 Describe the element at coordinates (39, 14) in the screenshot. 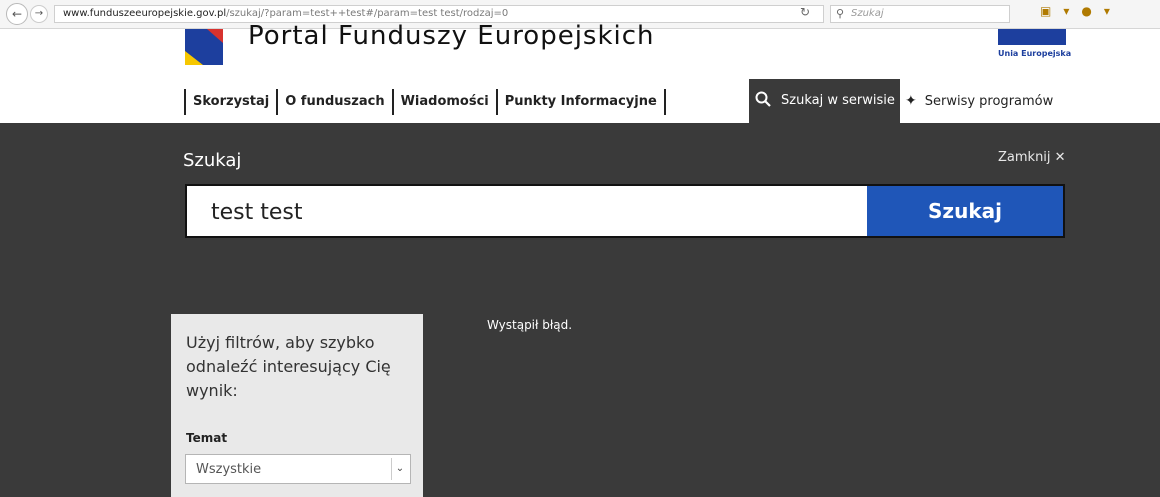

I see `forward-icon: →` at that location.